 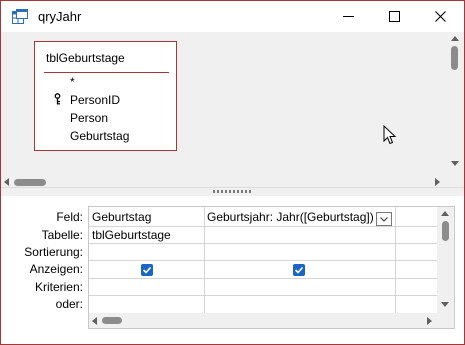 What do you see at coordinates (62, 235) in the screenshot?
I see `row-label-tabelle: Tabelle:` at bounding box center [62, 235].